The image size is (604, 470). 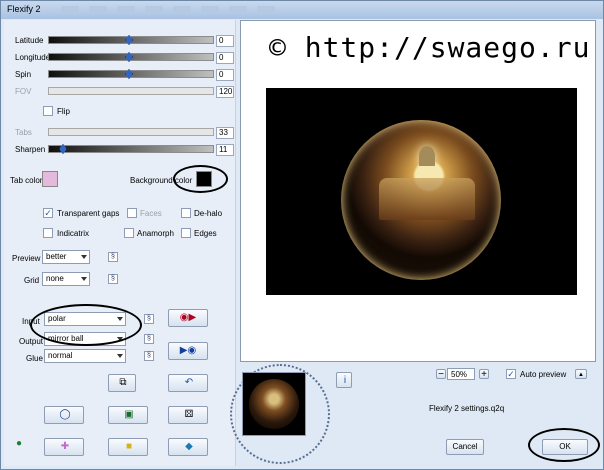 I want to click on dice-button: ⚄, so click(x=188, y=415).